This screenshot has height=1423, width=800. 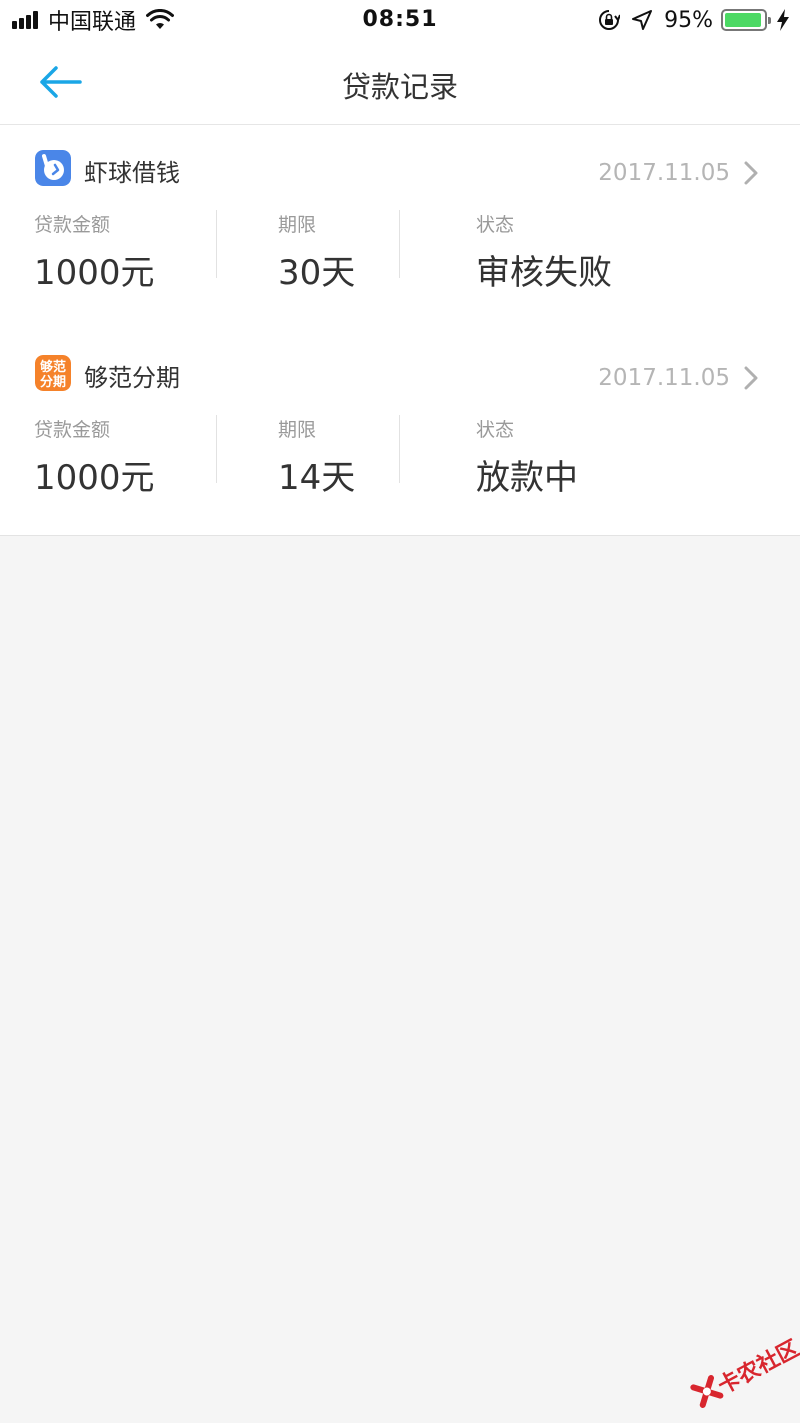 I want to click on record-header: 虾球借钱 2017.11.05, so click(x=400, y=170).